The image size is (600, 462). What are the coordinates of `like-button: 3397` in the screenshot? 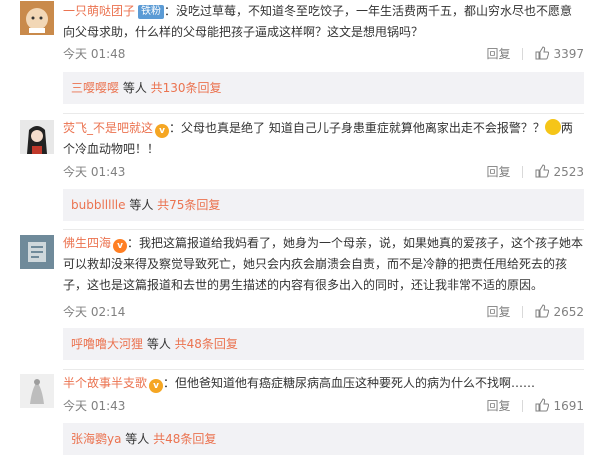 It's located at (559, 53).